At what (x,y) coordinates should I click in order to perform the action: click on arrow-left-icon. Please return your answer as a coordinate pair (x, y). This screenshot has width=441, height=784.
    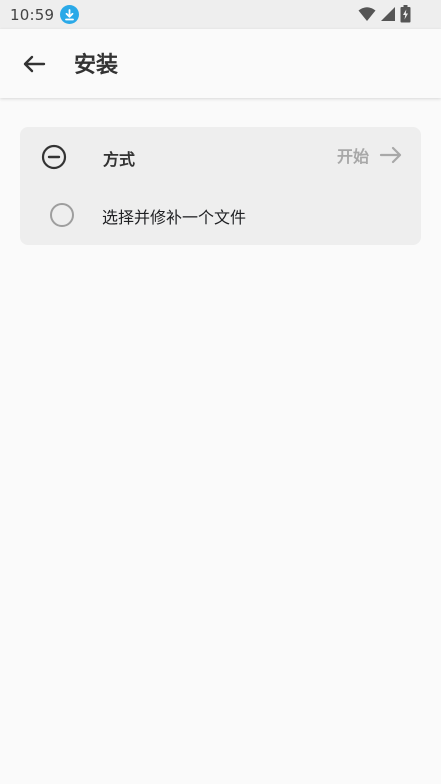
    Looking at the image, I should click on (34, 64).